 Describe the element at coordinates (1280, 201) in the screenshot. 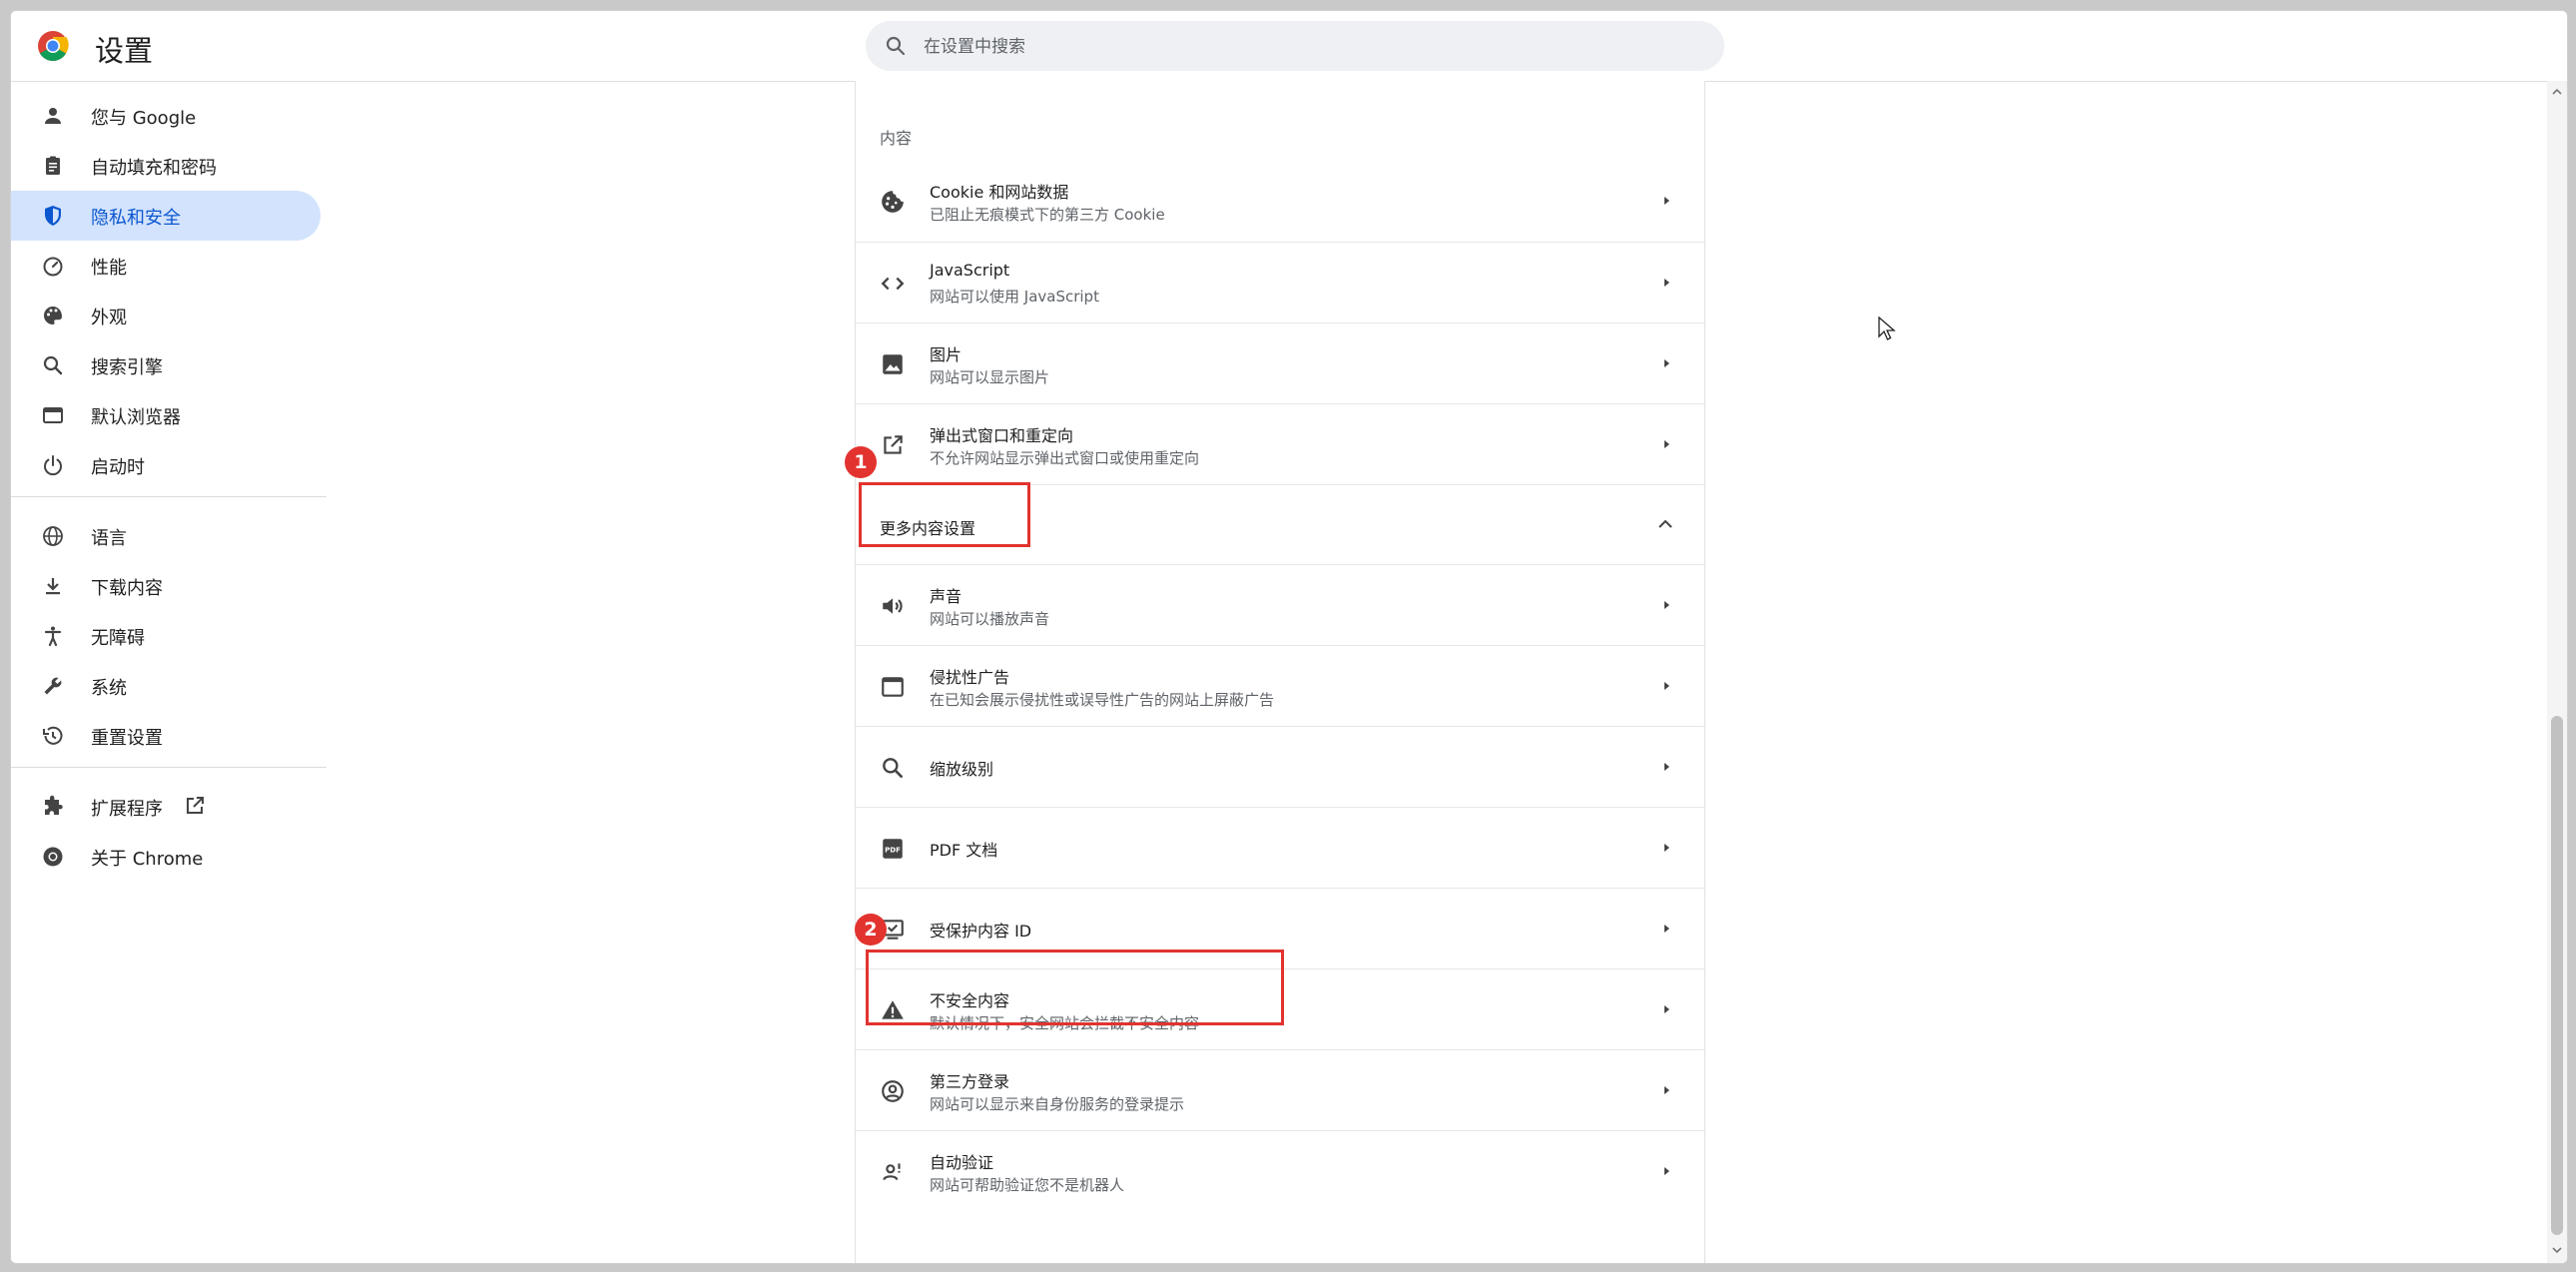

I see `row-cookies: Cookie 和网站数据 已阻止无痕模式下的第三方 Cookie` at that location.